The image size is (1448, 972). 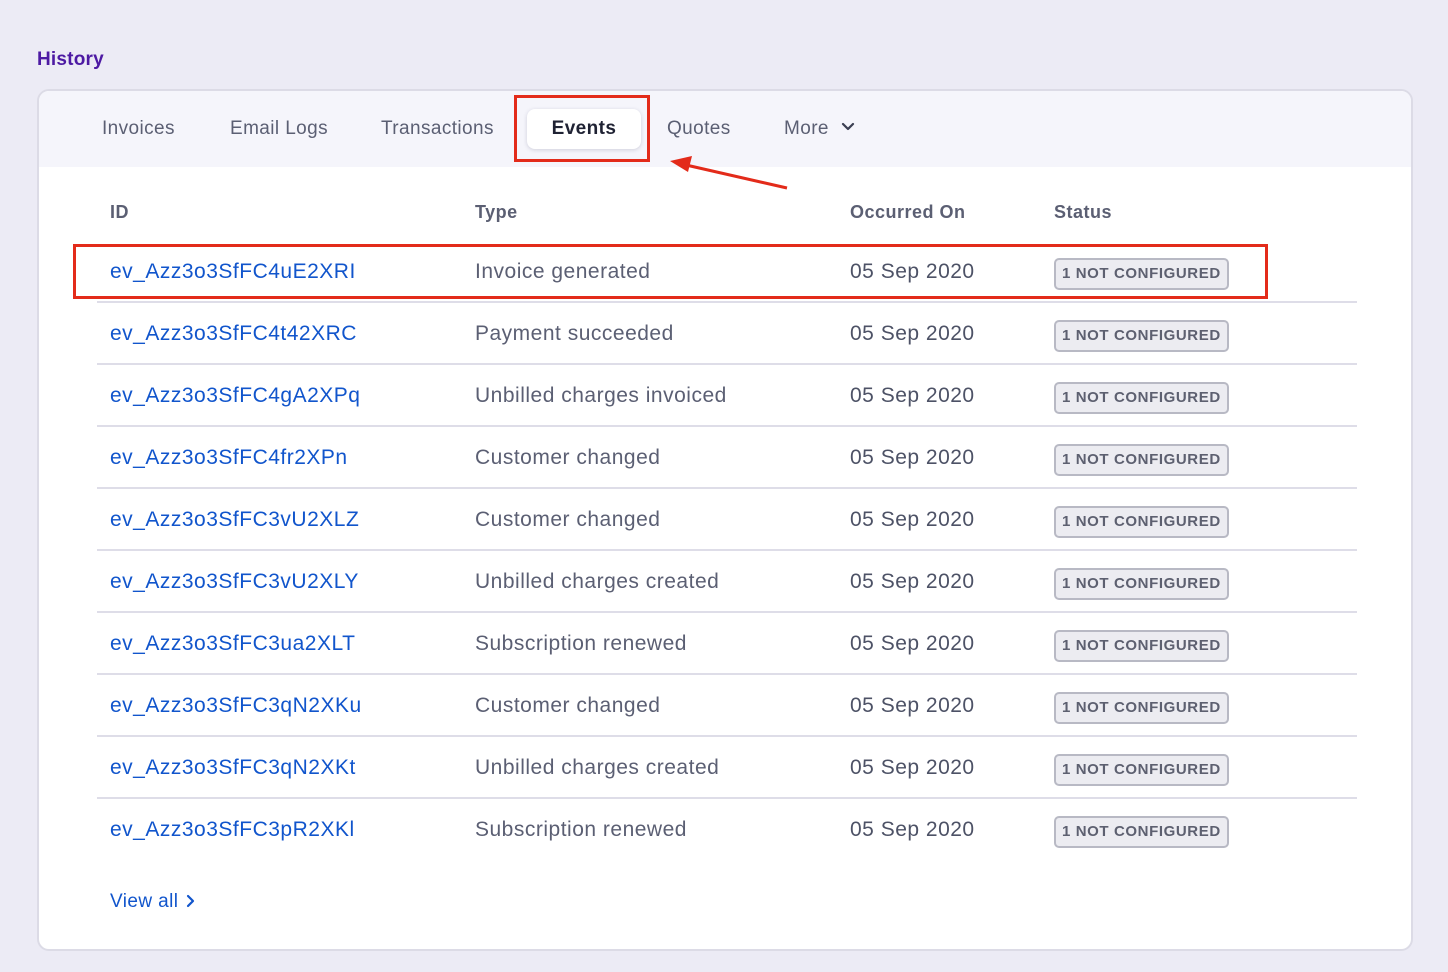 I want to click on tab-quotes: Quotes, so click(x=699, y=129).